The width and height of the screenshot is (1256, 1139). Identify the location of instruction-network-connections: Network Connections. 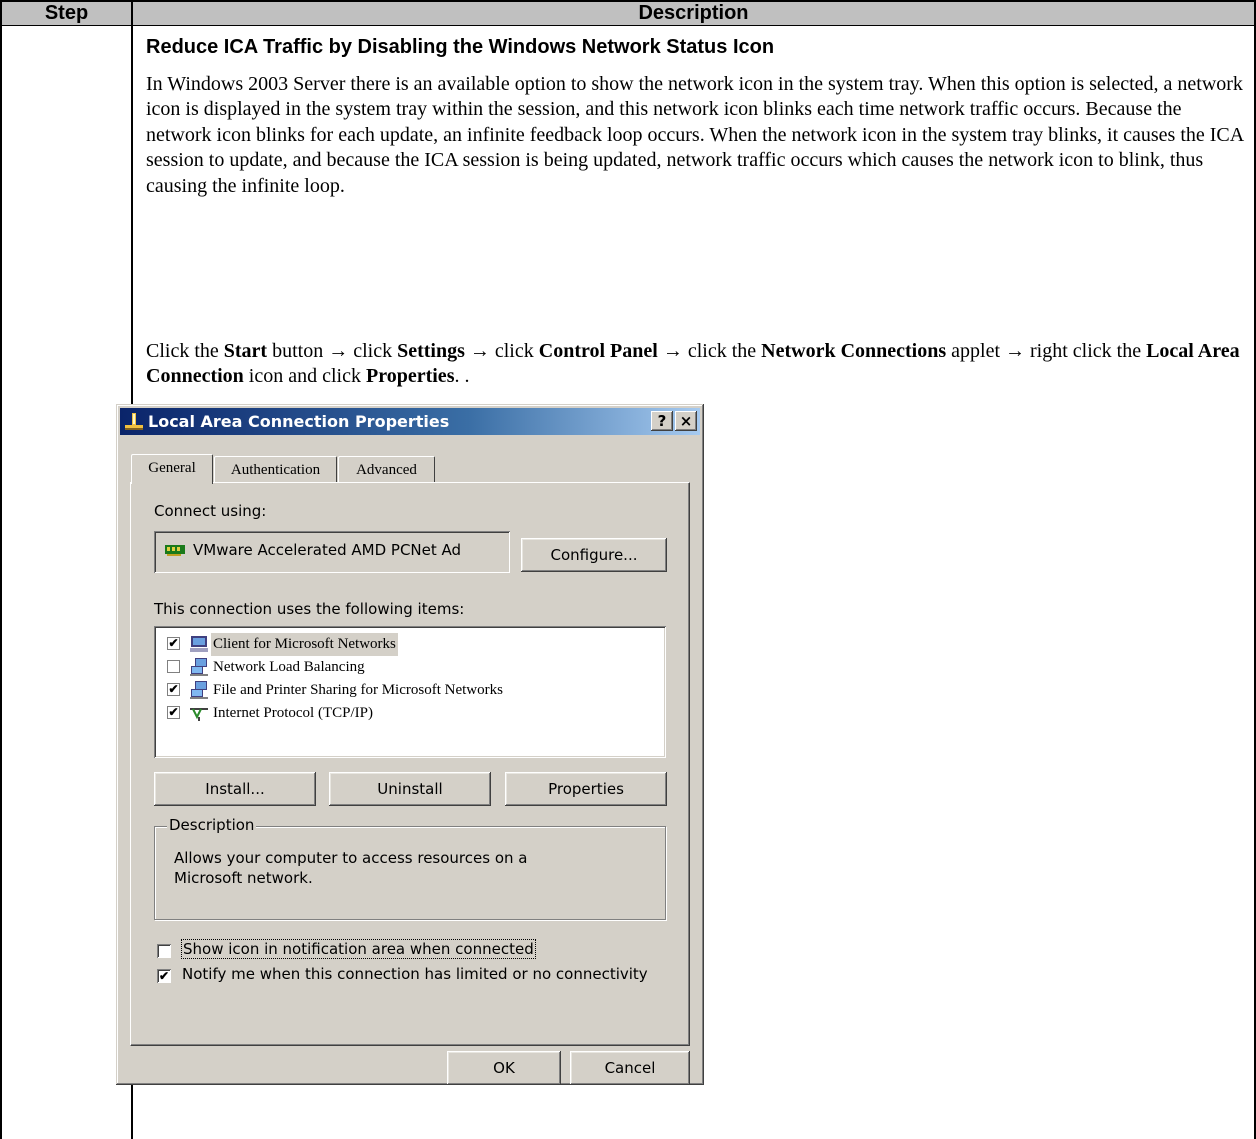
(854, 351).